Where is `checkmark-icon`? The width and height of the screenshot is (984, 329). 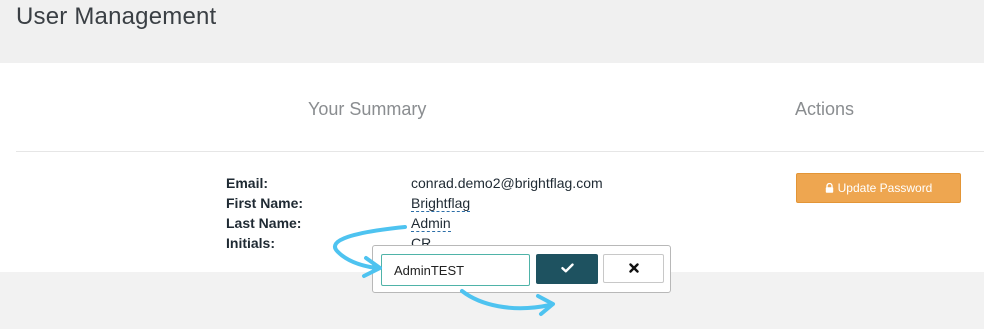
checkmark-icon is located at coordinates (567, 269).